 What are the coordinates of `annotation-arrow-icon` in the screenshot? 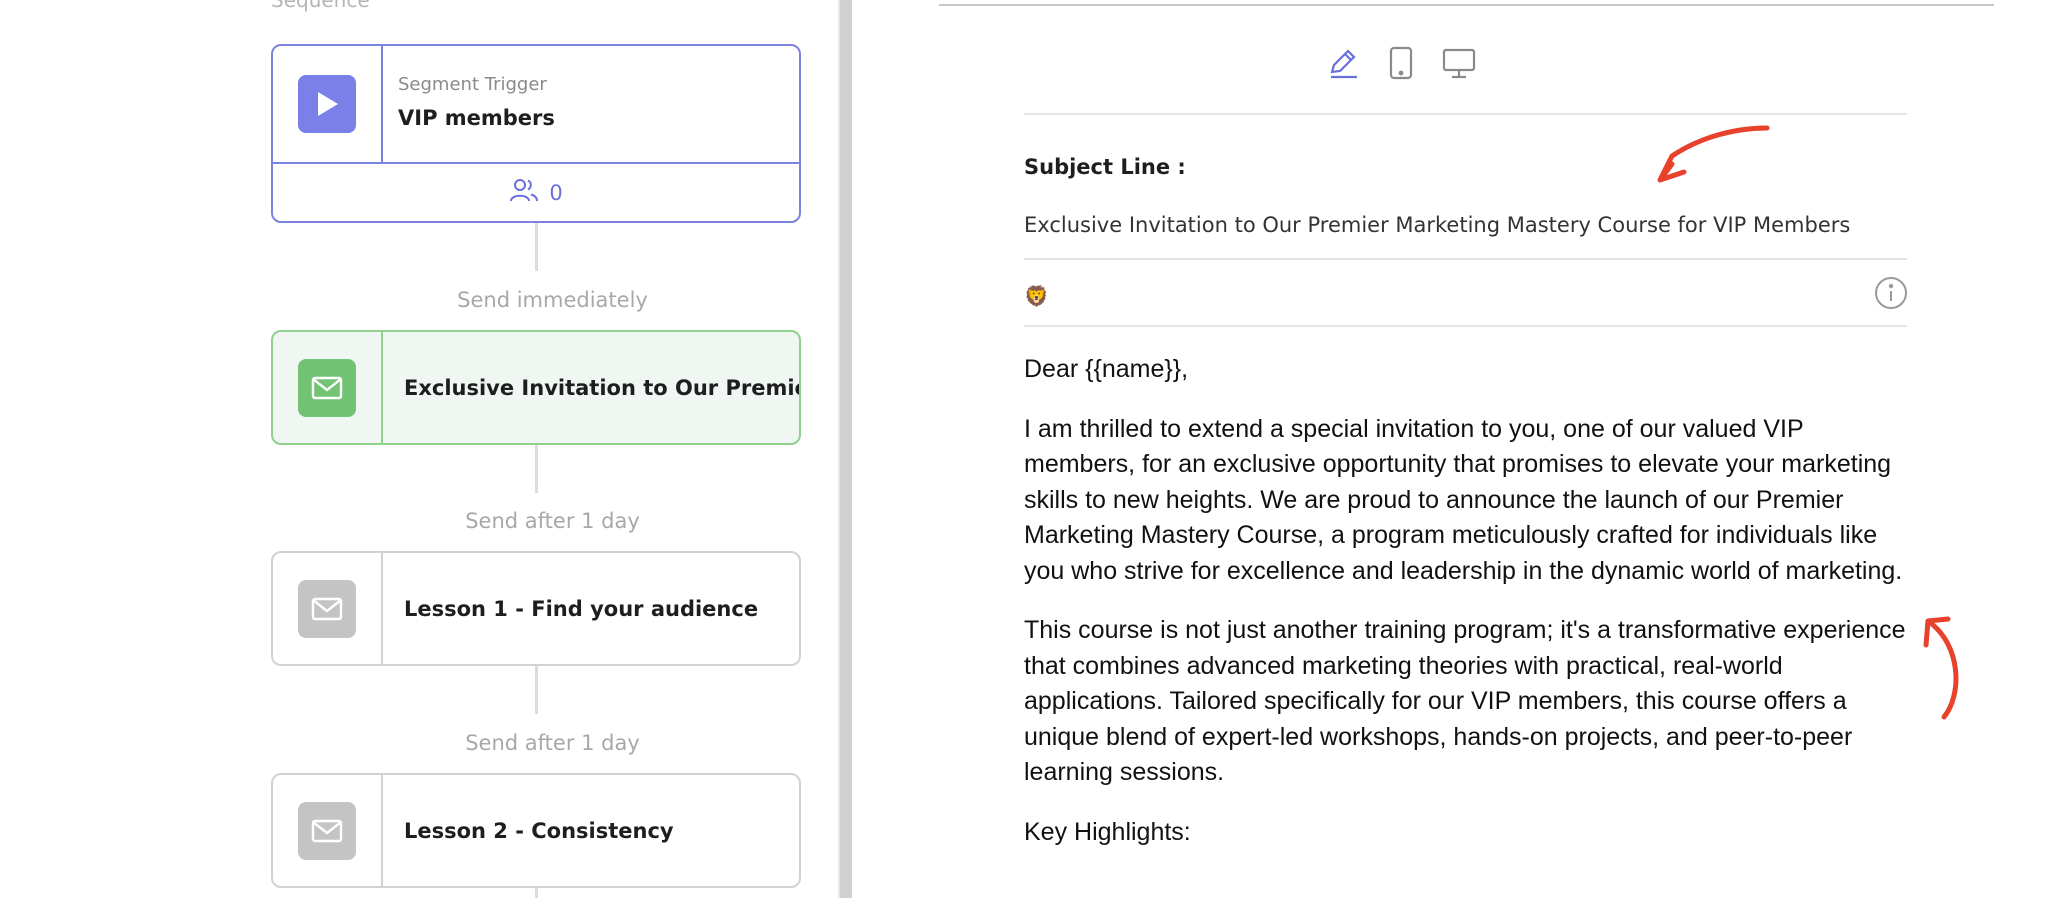 It's located at (1713, 154).